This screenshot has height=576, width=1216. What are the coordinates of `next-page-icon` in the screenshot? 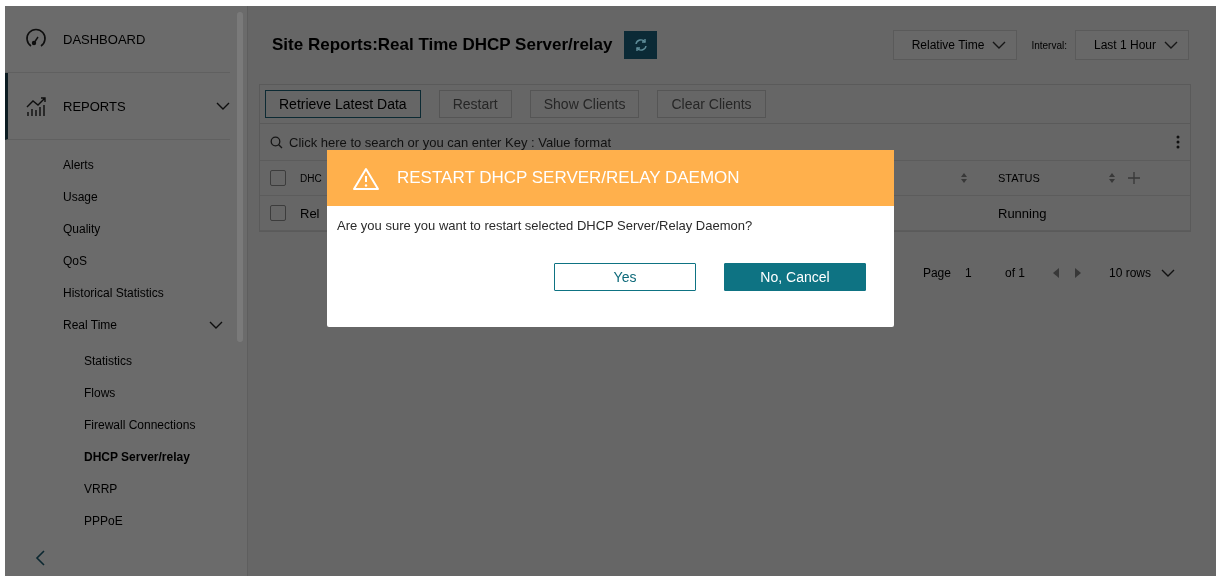 It's located at (1077, 273).